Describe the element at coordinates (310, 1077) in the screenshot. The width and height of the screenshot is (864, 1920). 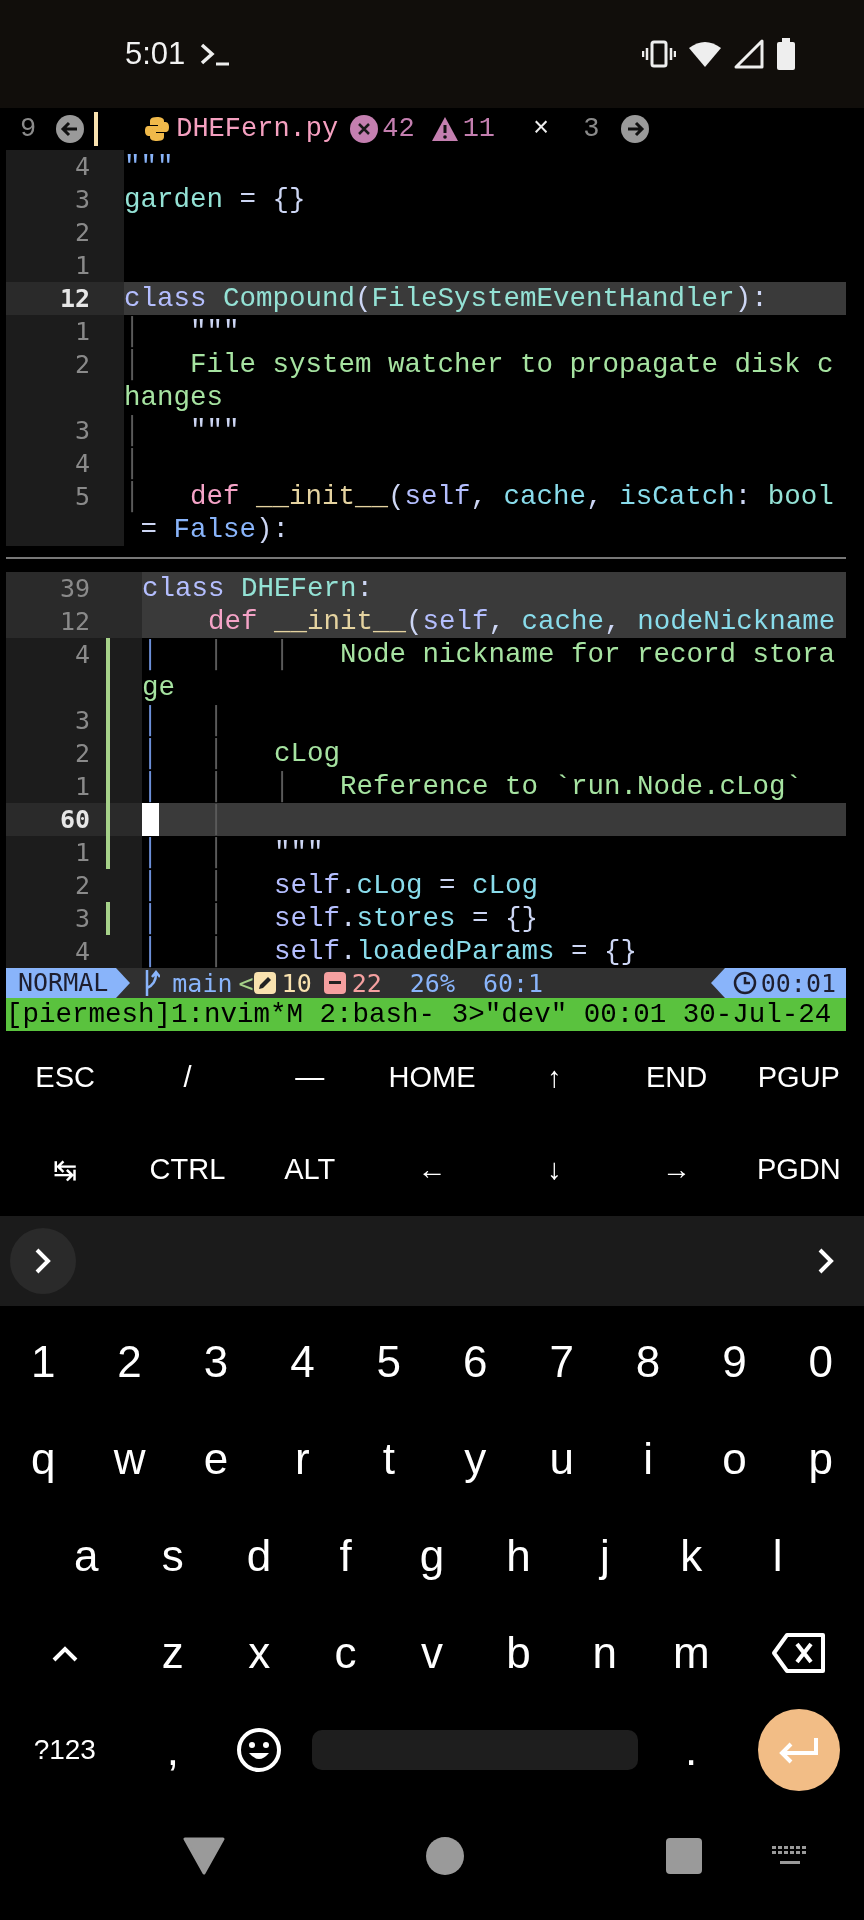
I see `extra-key: —` at that location.